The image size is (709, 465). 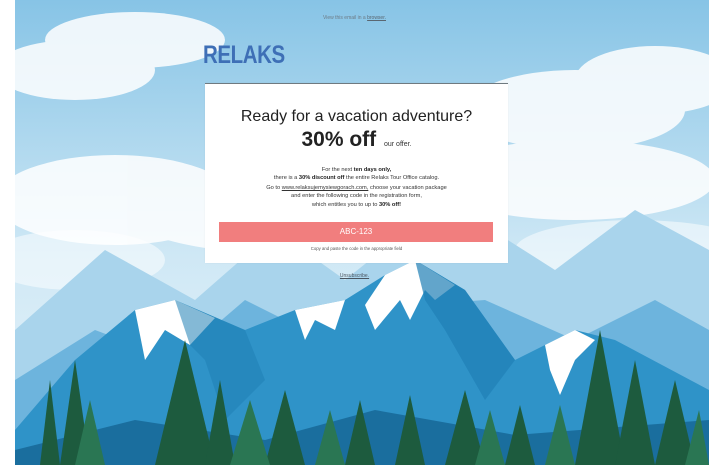 What do you see at coordinates (273, 188) in the screenshot?
I see `text-segment: Go to` at bounding box center [273, 188].